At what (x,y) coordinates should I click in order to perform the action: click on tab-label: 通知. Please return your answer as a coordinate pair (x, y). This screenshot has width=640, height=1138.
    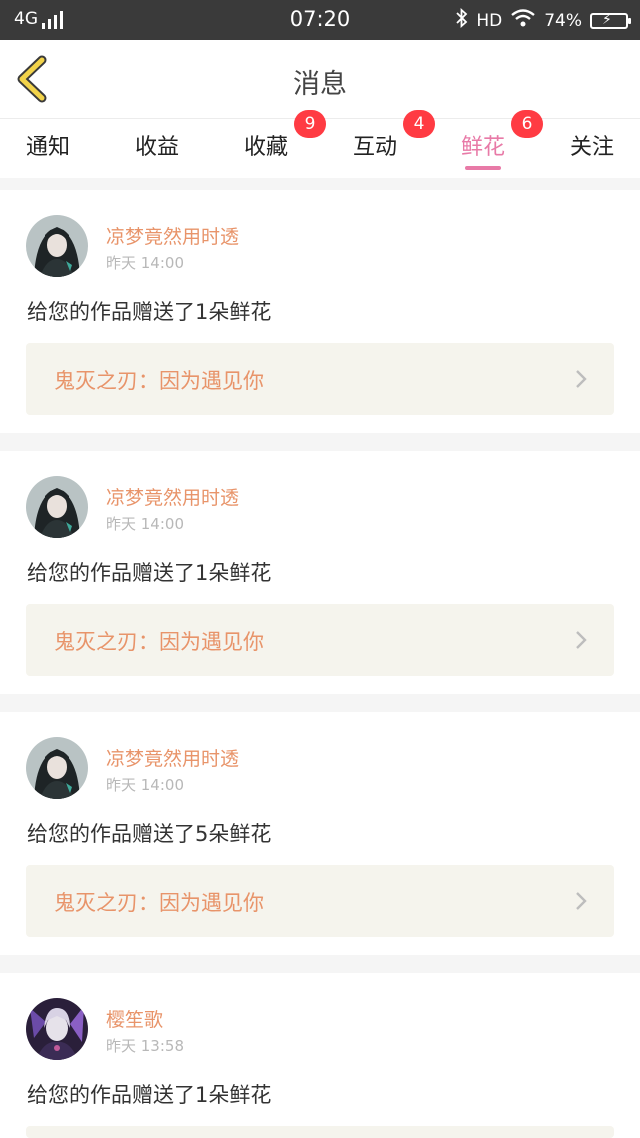
    Looking at the image, I should click on (47, 147).